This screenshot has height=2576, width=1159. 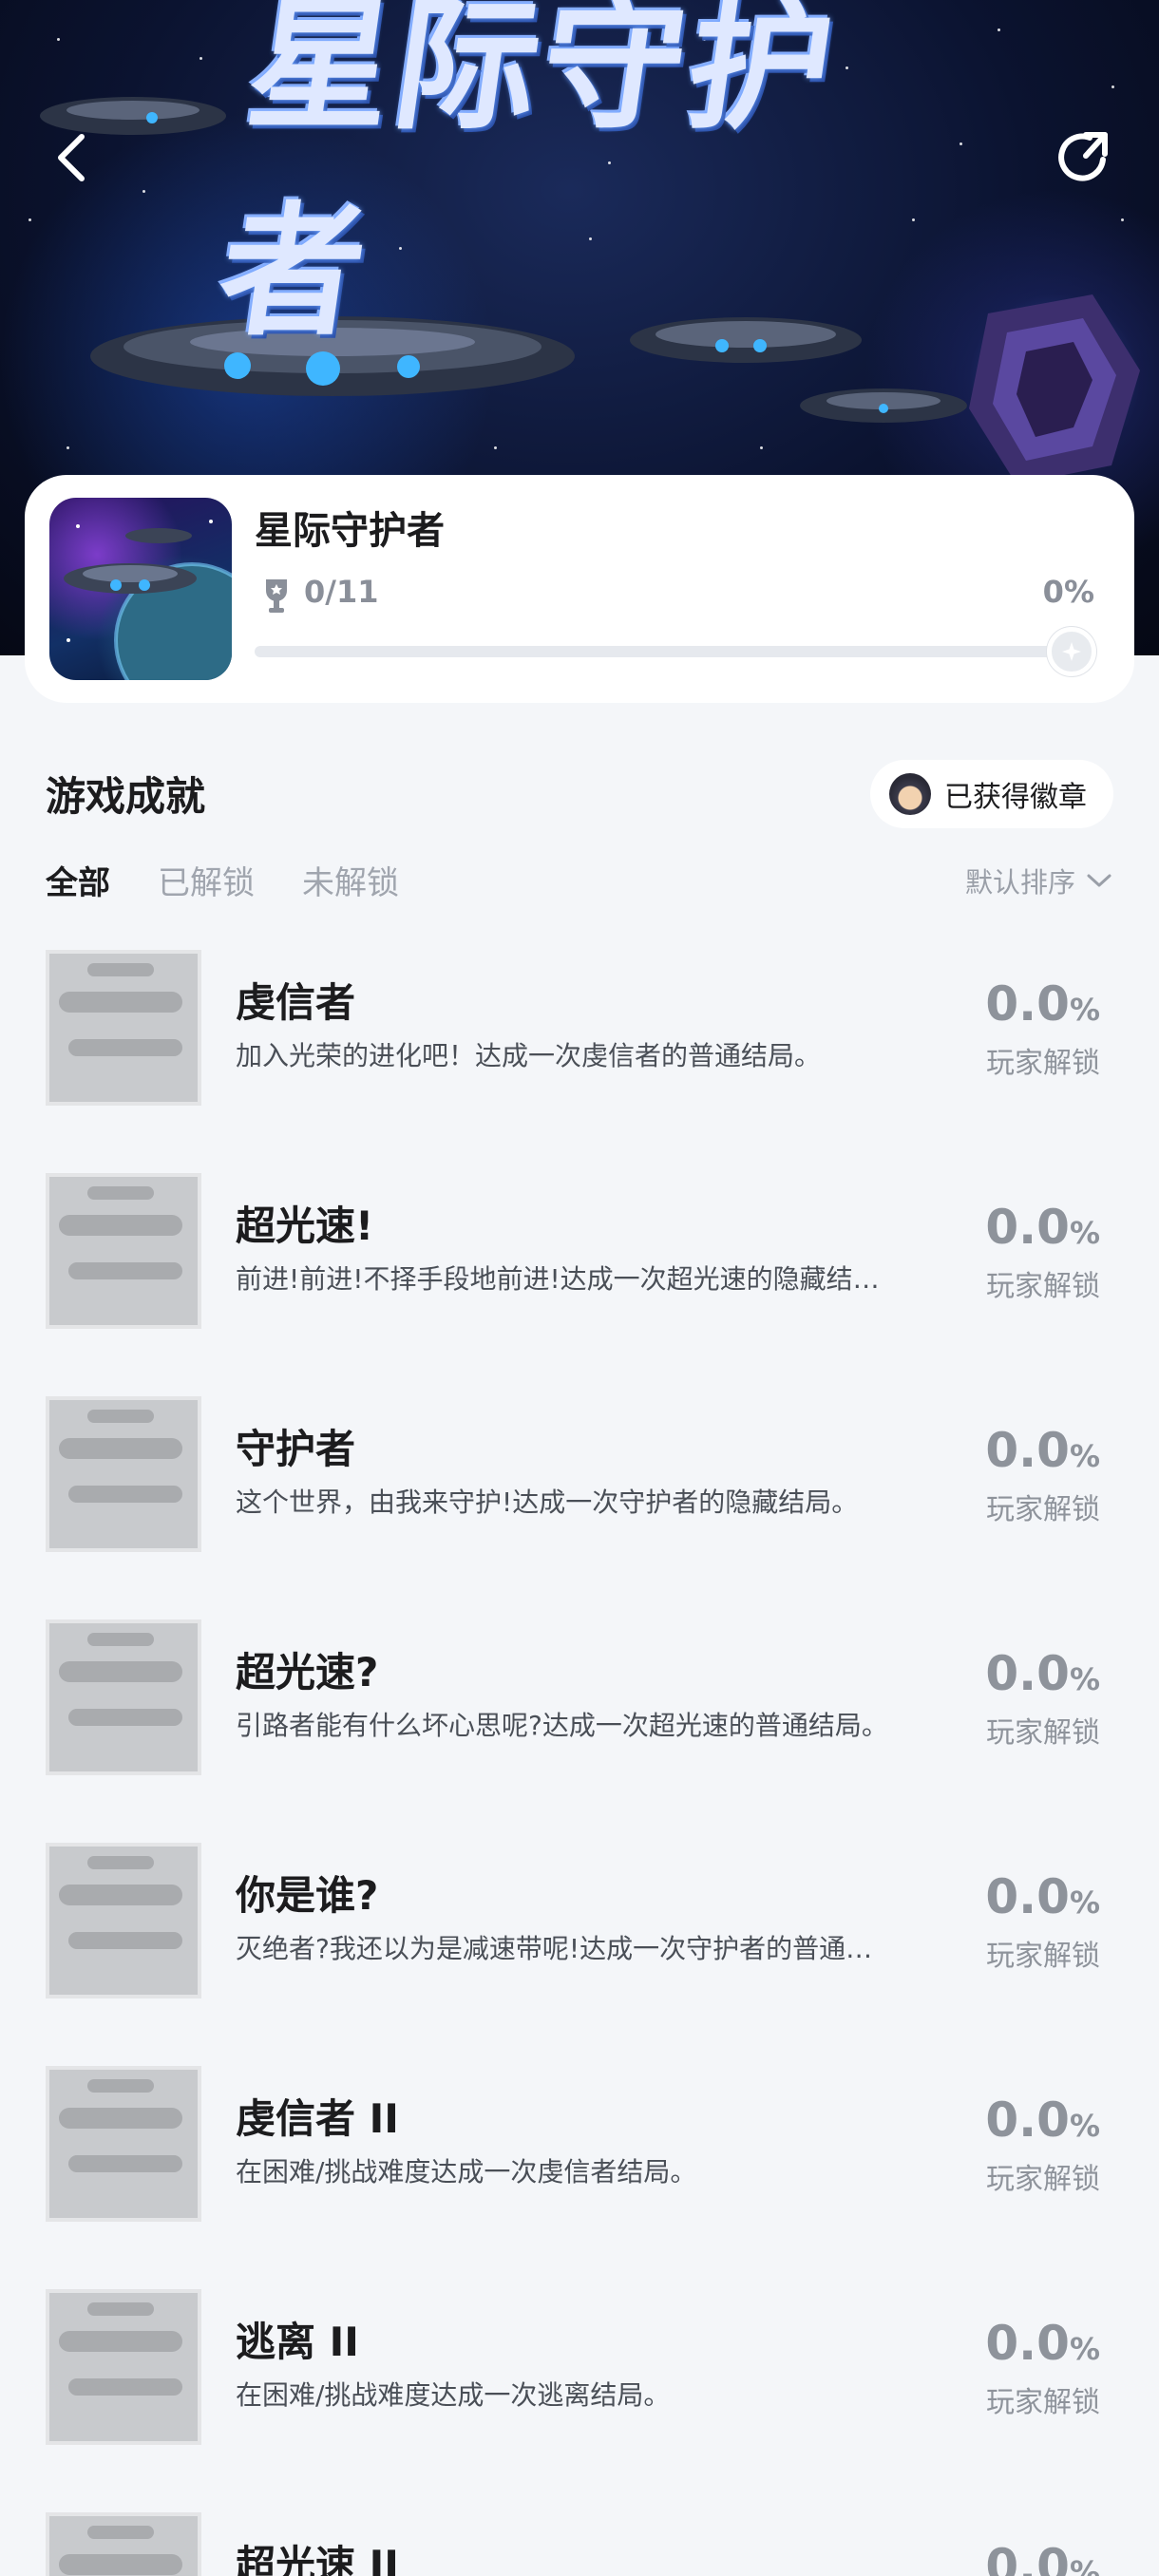 What do you see at coordinates (579, 2146) in the screenshot?
I see `achievement-item: 虔信者 II 在困难/挑战难度达成一次虔信者结局。 0.0% 玩家解锁` at bounding box center [579, 2146].